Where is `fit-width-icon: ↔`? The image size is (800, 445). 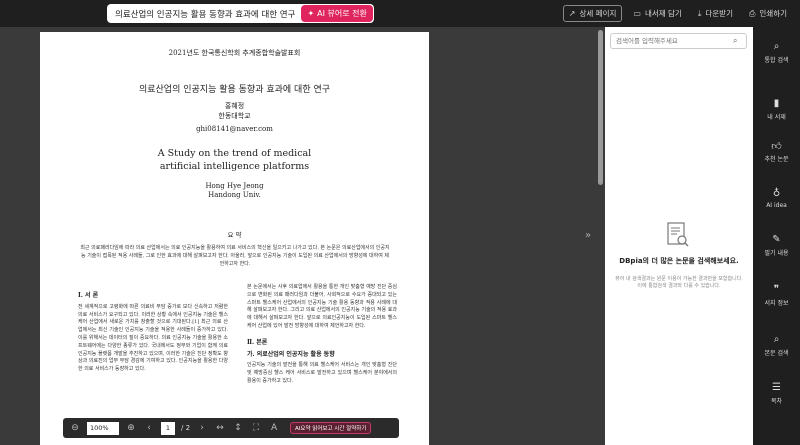 fit-width-icon: ↔ is located at coordinates (220, 428).